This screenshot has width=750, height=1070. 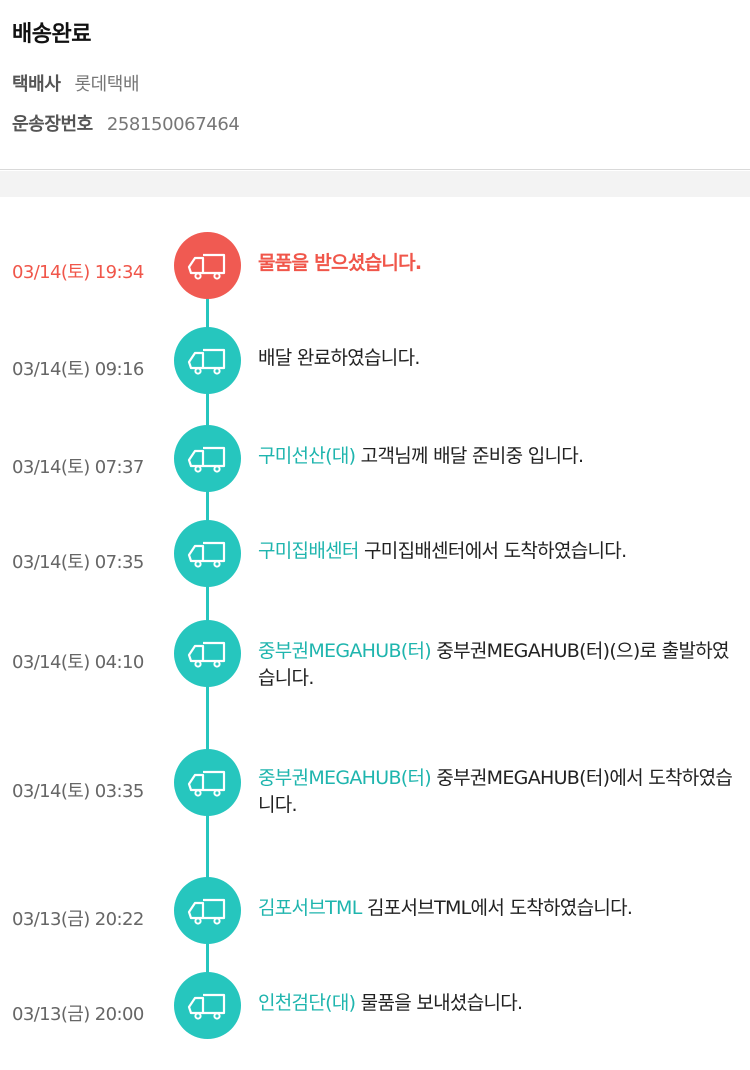 I want to click on tracking-label: 운송장번호, so click(x=52, y=124).